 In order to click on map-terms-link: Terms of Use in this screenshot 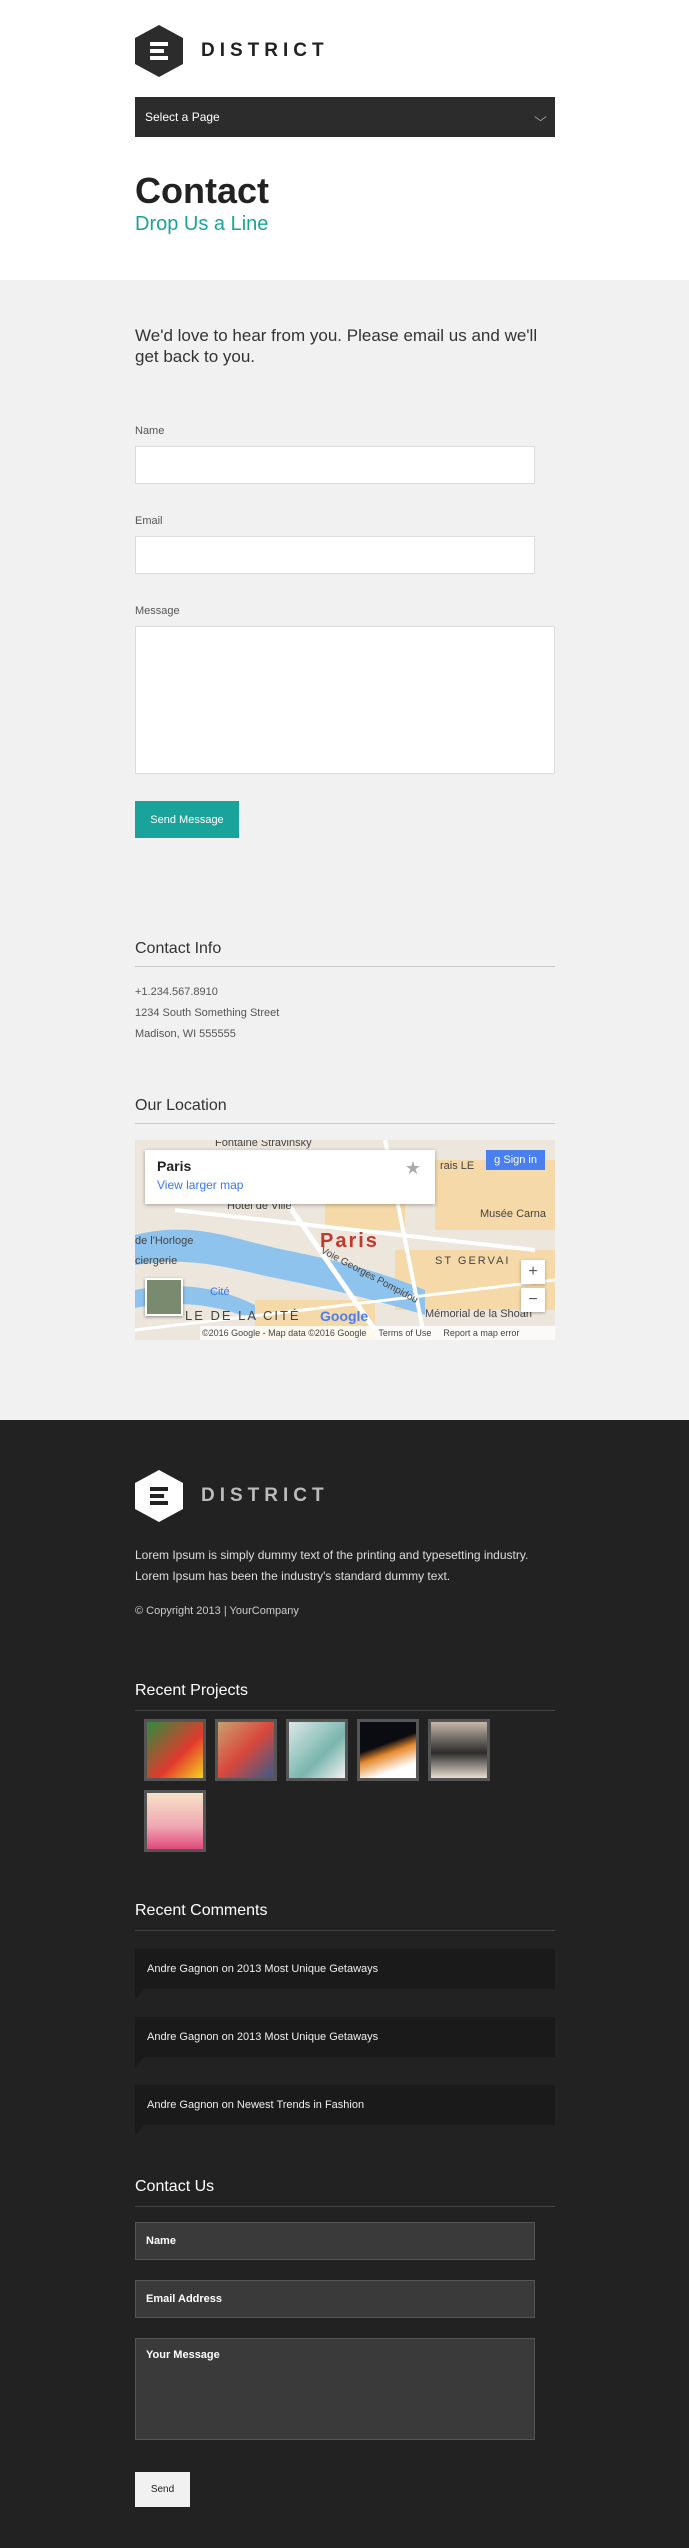, I will do `click(404, 1333)`.